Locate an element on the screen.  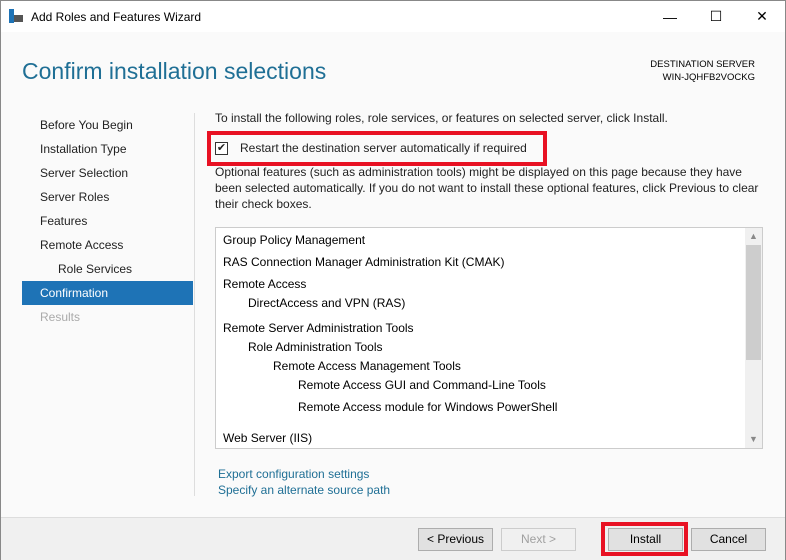
next-button: Next > is located at coordinates (538, 539).